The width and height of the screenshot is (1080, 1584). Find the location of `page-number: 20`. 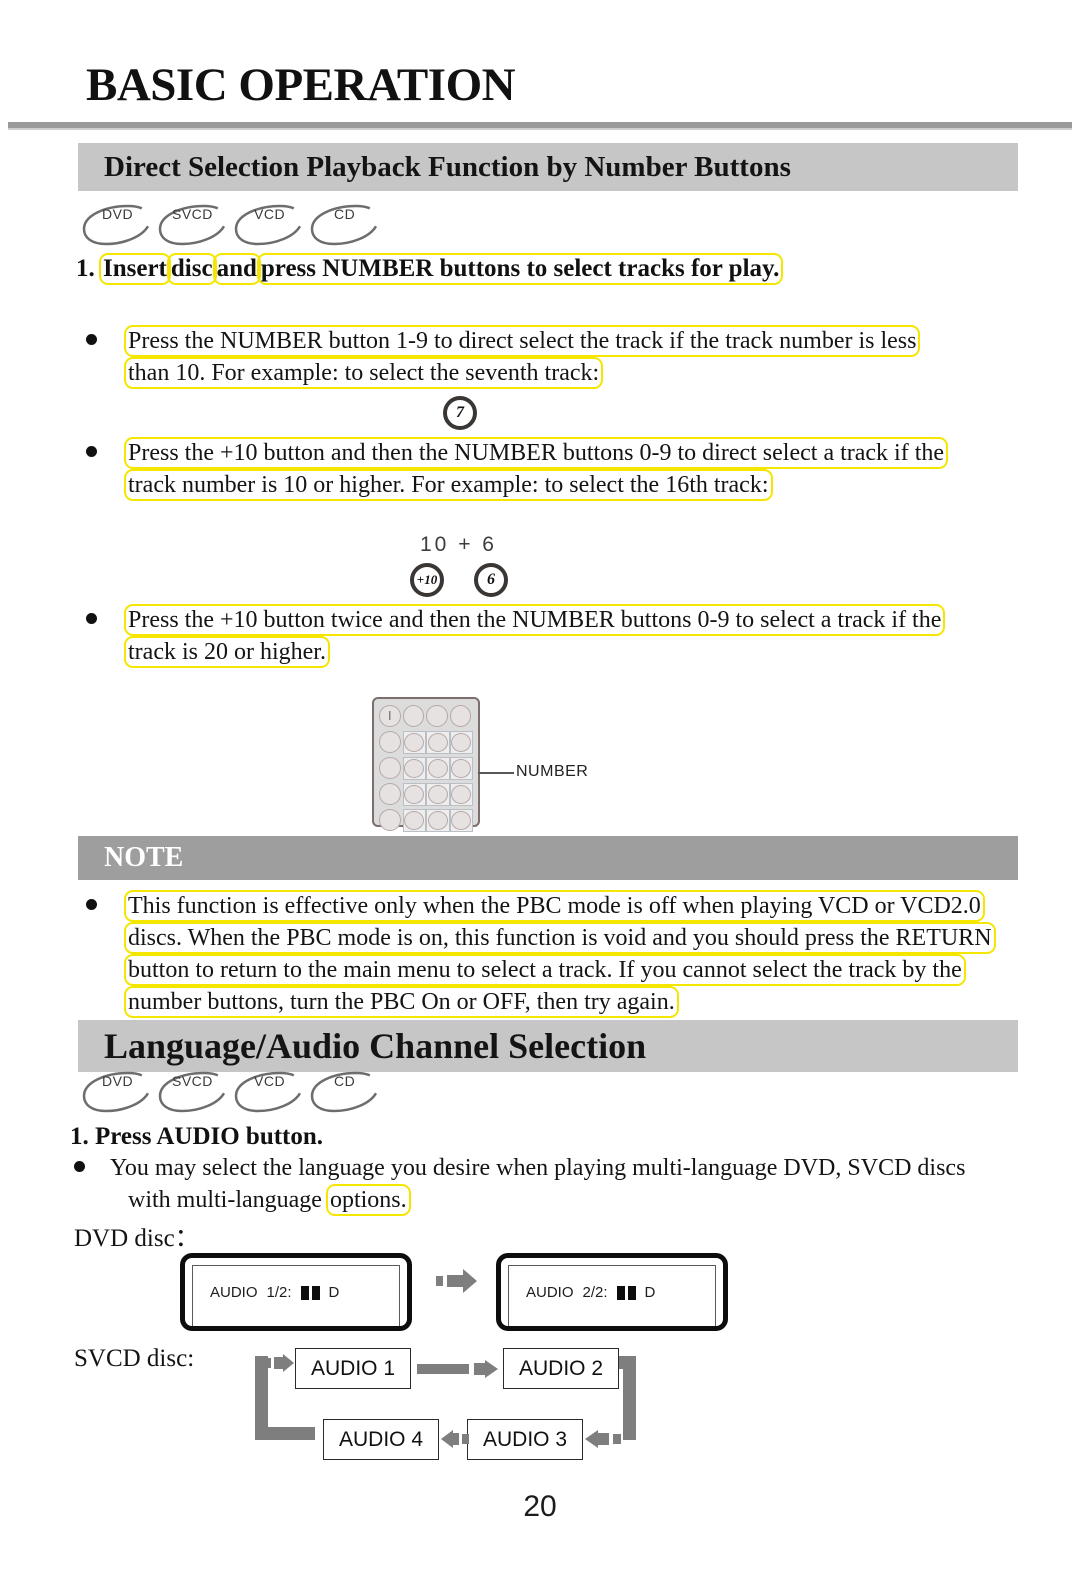

page-number: 20 is located at coordinates (540, 1506).